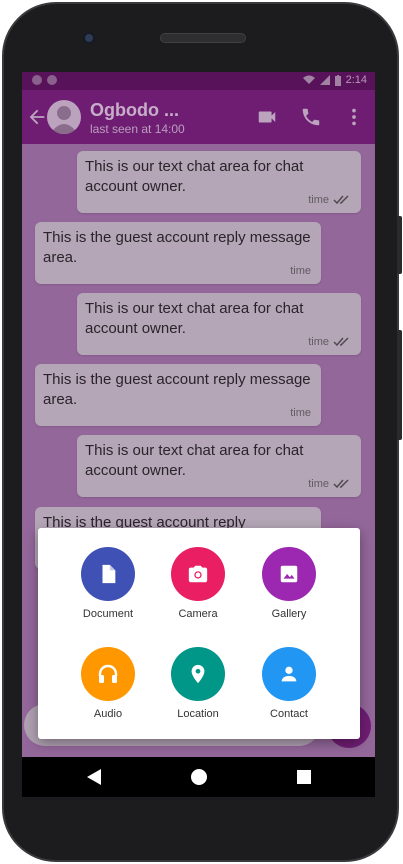 The image size is (403, 864). Describe the element at coordinates (108, 714) in the screenshot. I see `option-label: Audio` at that location.